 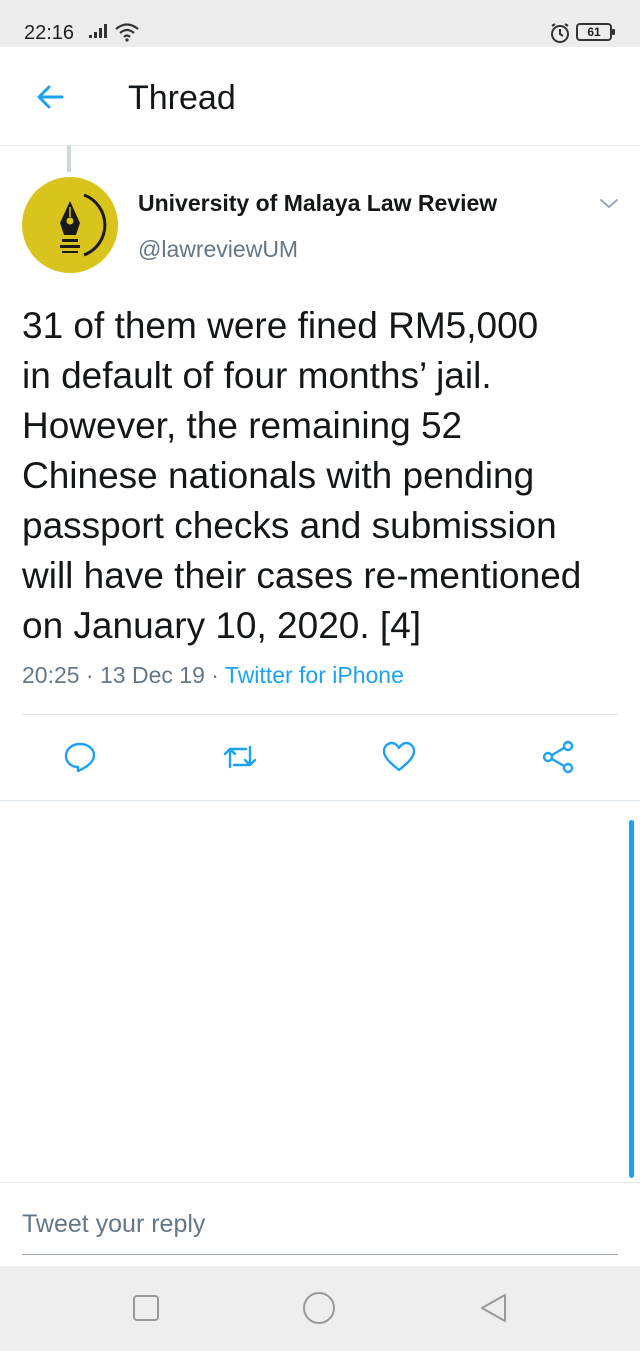 I want to click on back-button, so click(x=493, y=1310).